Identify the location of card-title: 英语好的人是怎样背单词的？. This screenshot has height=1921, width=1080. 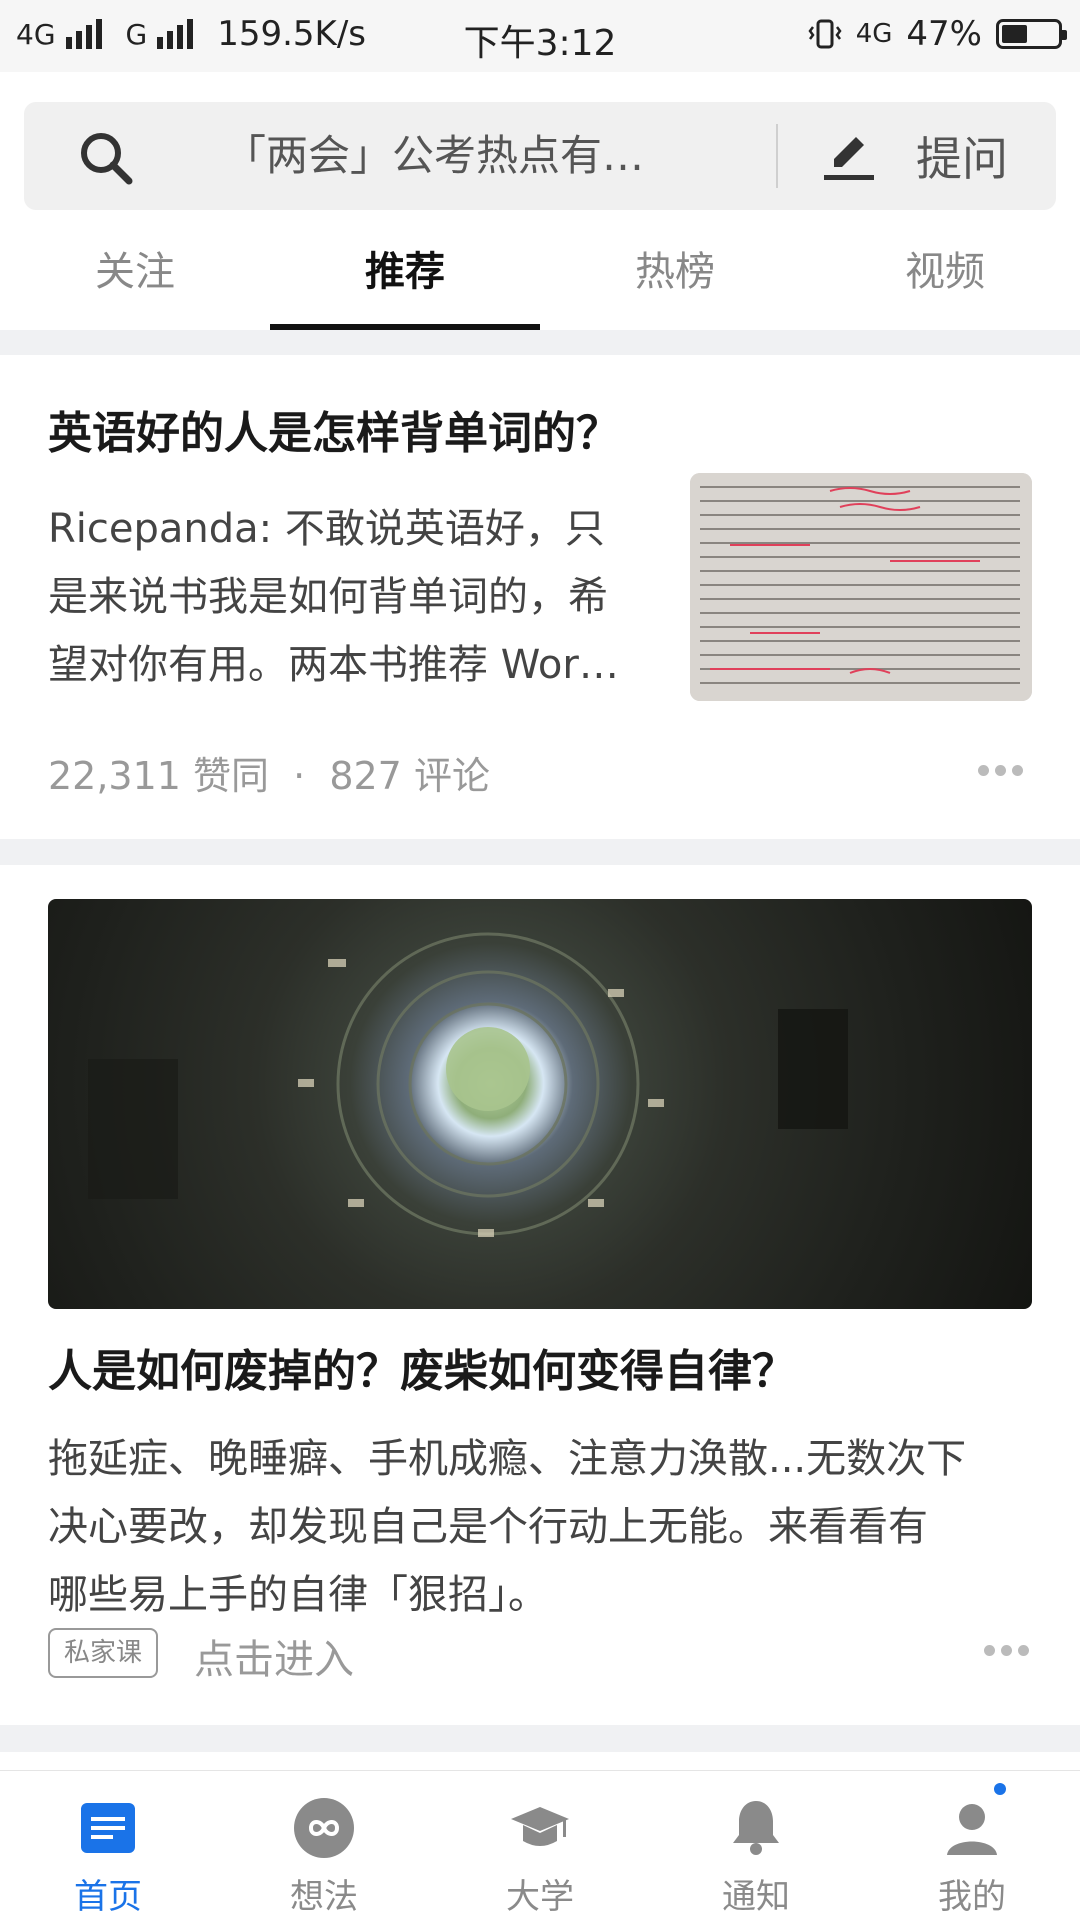
(334, 429).